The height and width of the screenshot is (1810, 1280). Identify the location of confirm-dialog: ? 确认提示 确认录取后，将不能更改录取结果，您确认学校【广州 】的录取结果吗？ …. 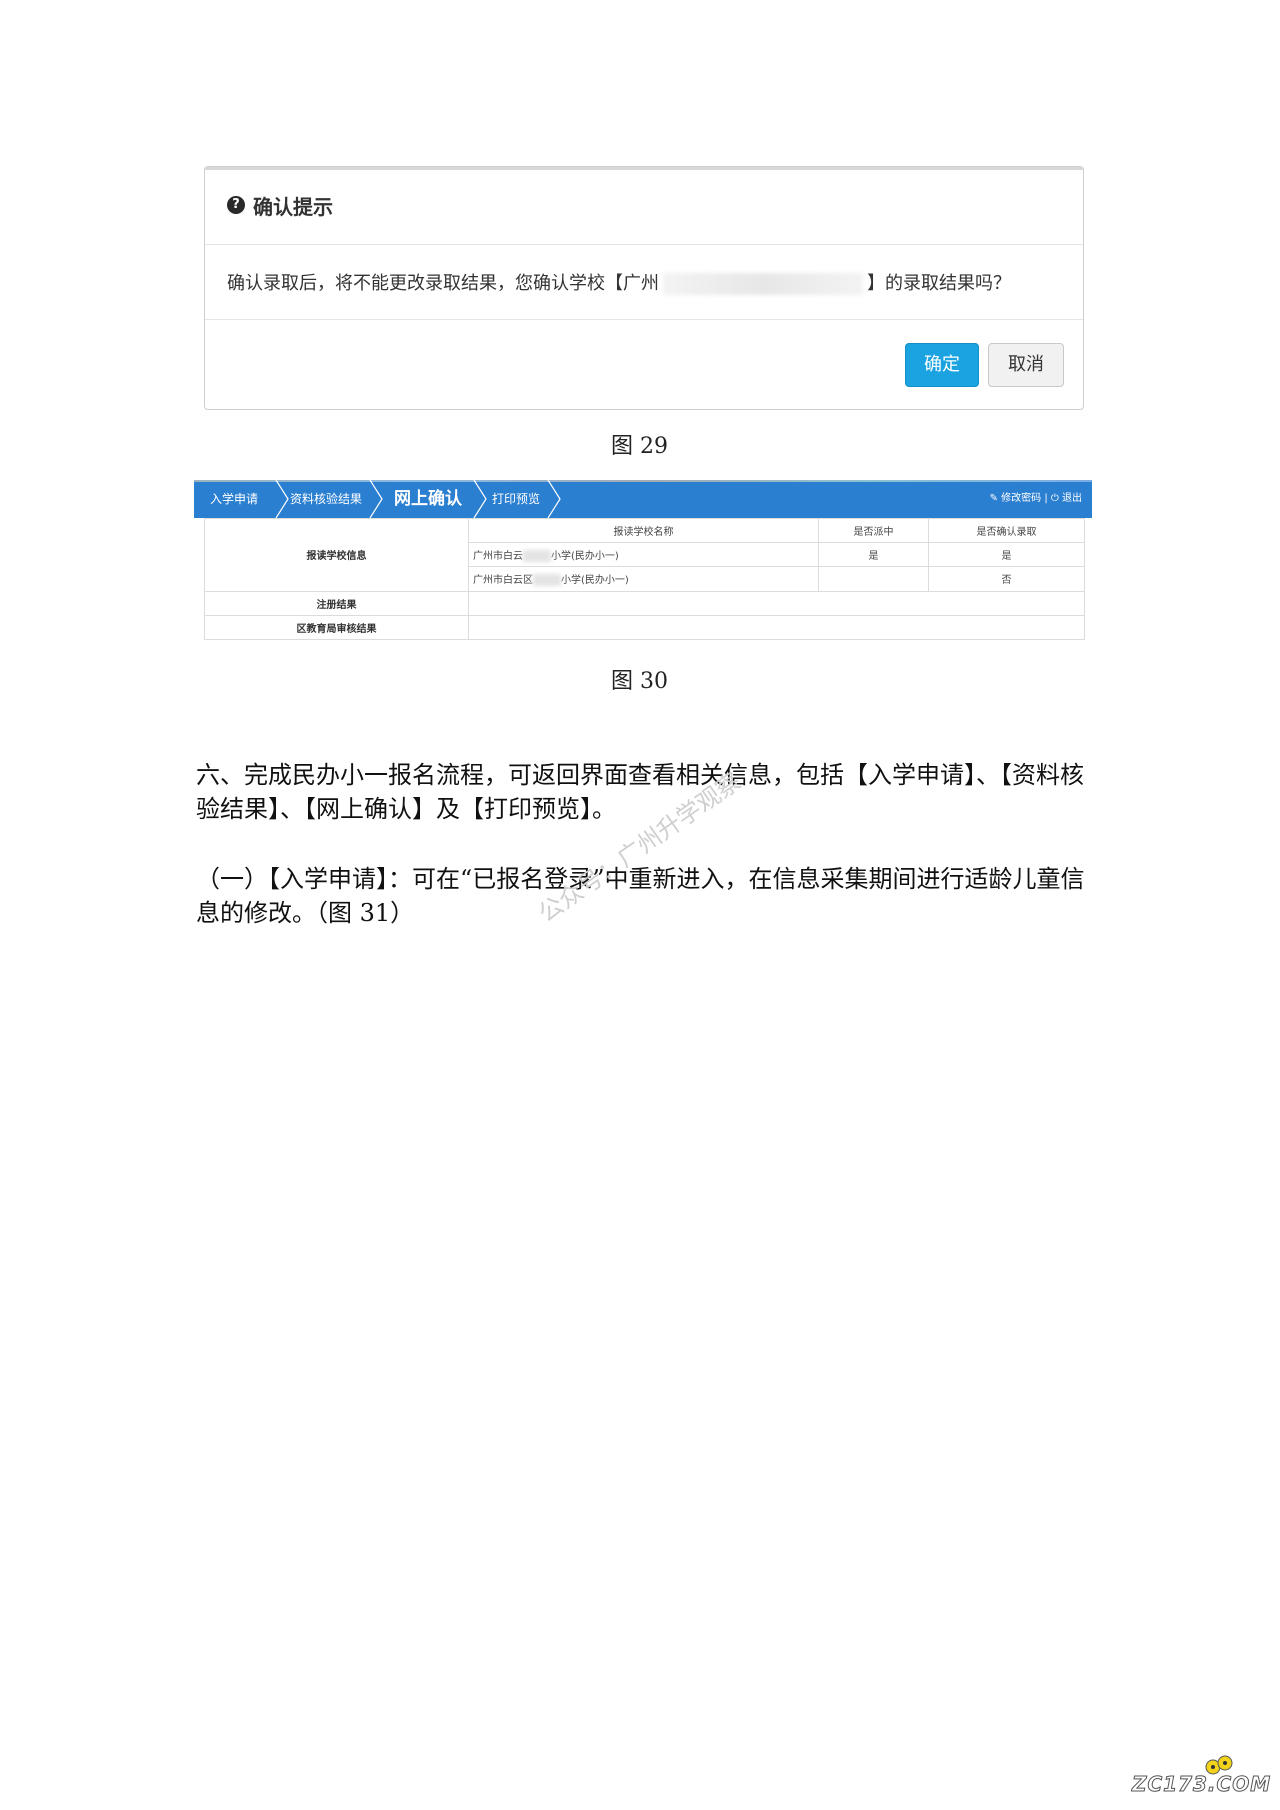
(644, 288).